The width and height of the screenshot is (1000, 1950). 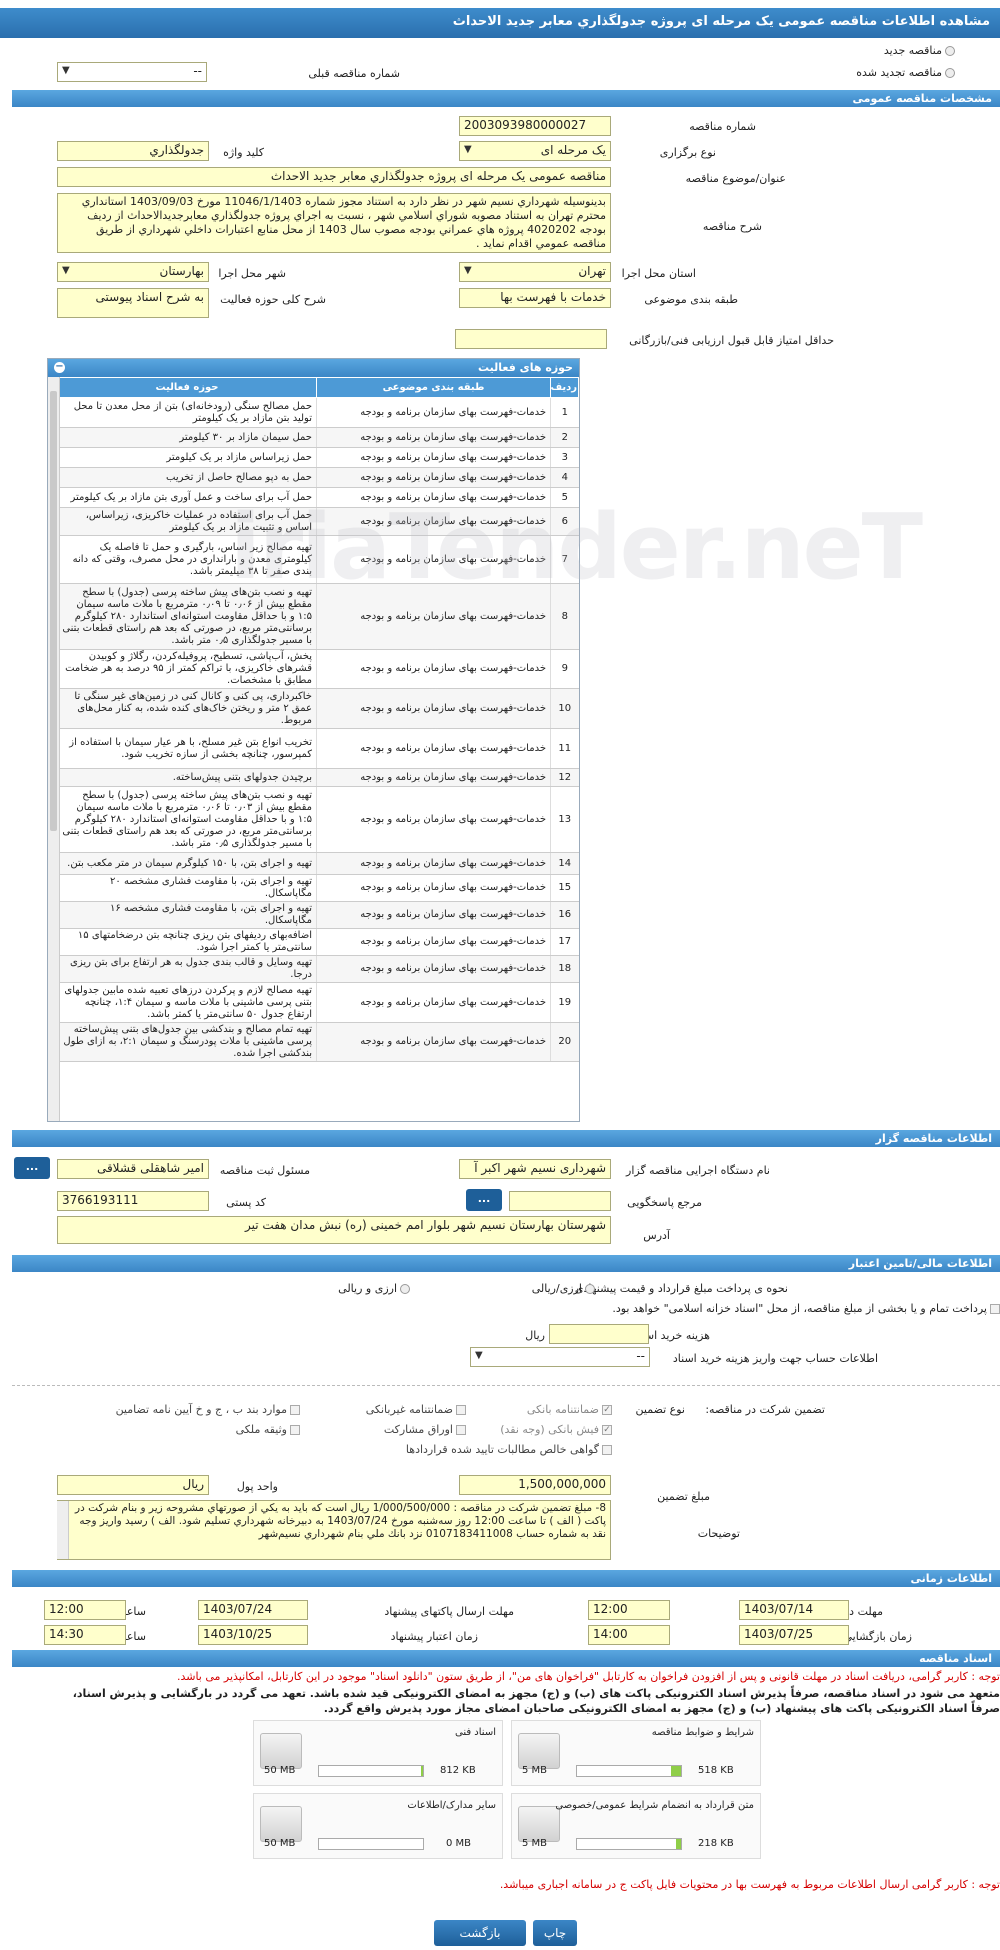 What do you see at coordinates (85, 1610) in the screenshot?
I see `send-time: 12:00` at bounding box center [85, 1610].